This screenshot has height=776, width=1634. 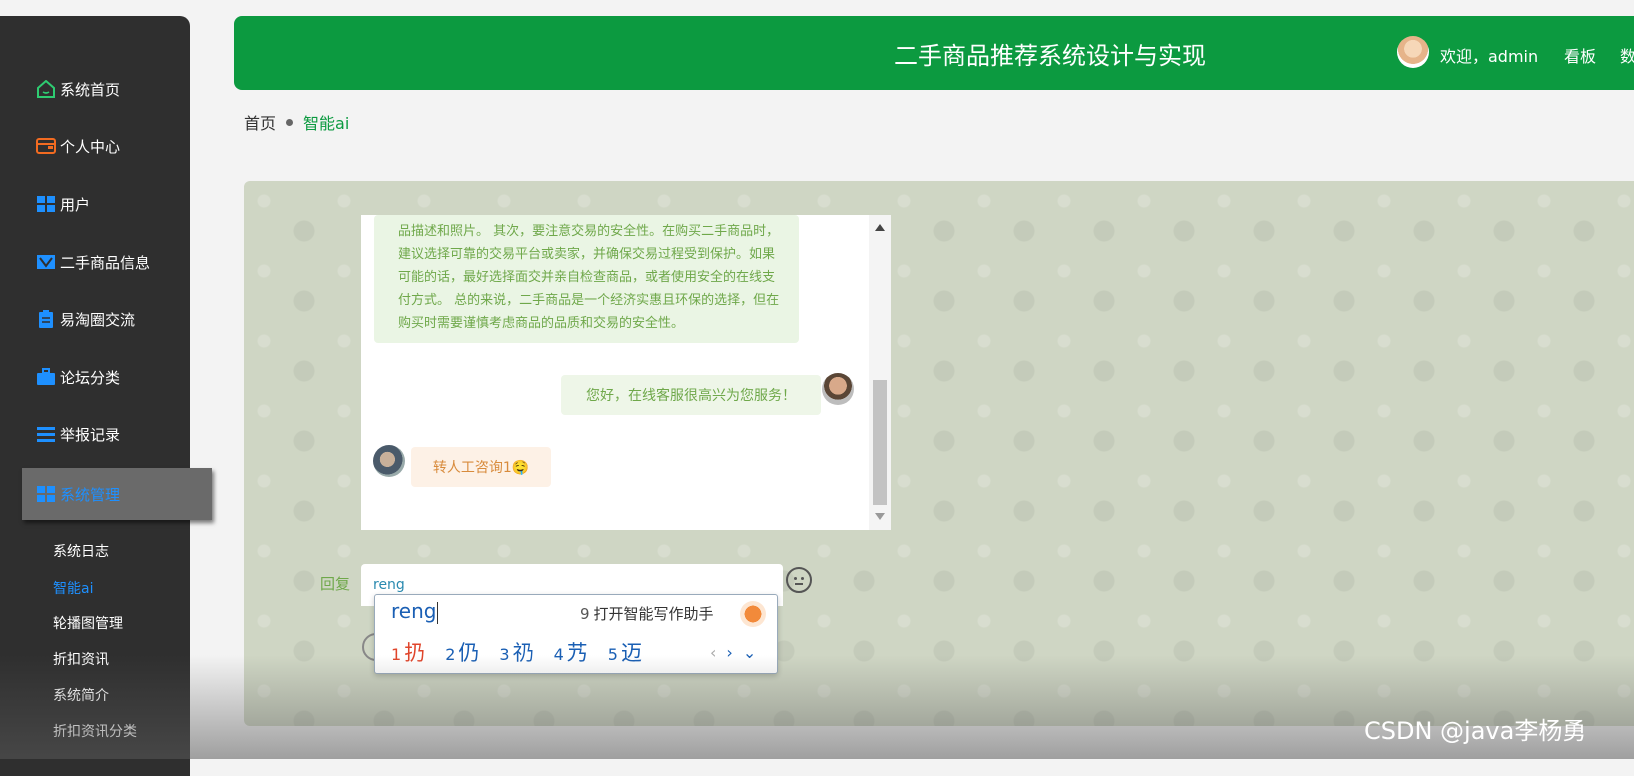 I want to click on ime-logo-icon, so click(x=753, y=614).